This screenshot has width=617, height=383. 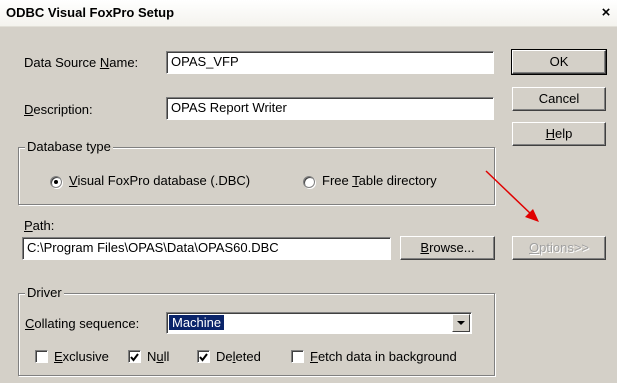 I want to click on collating-dropdown-button, so click(x=461, y=323).